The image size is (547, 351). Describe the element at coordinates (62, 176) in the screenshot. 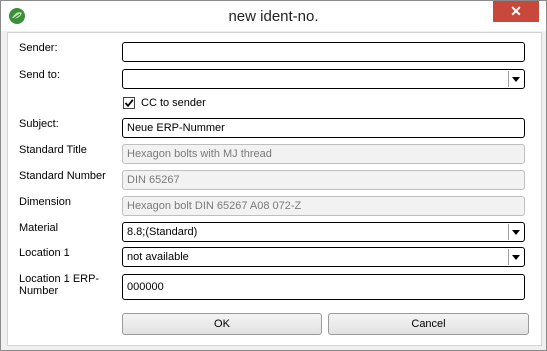

I see `standard-number-label: Standard Number` at that location.